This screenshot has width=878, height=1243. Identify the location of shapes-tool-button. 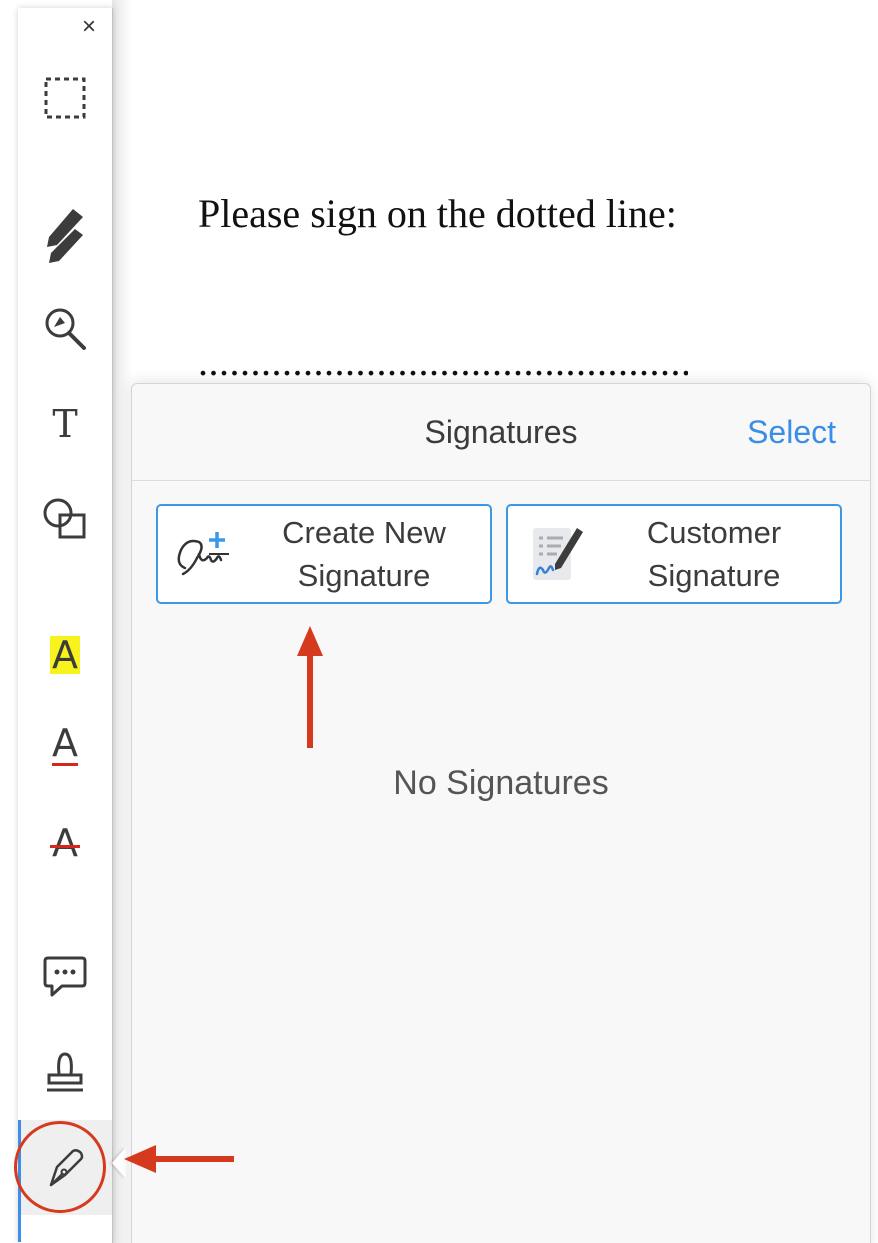
(65, 519).